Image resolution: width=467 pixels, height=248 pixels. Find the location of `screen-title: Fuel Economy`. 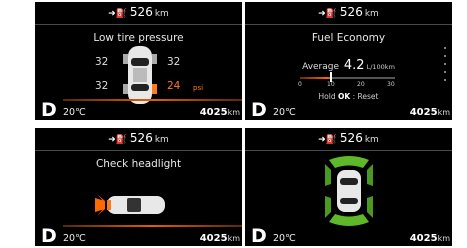

screen-title: Fuel Economy is located at coordinates (348, 38).